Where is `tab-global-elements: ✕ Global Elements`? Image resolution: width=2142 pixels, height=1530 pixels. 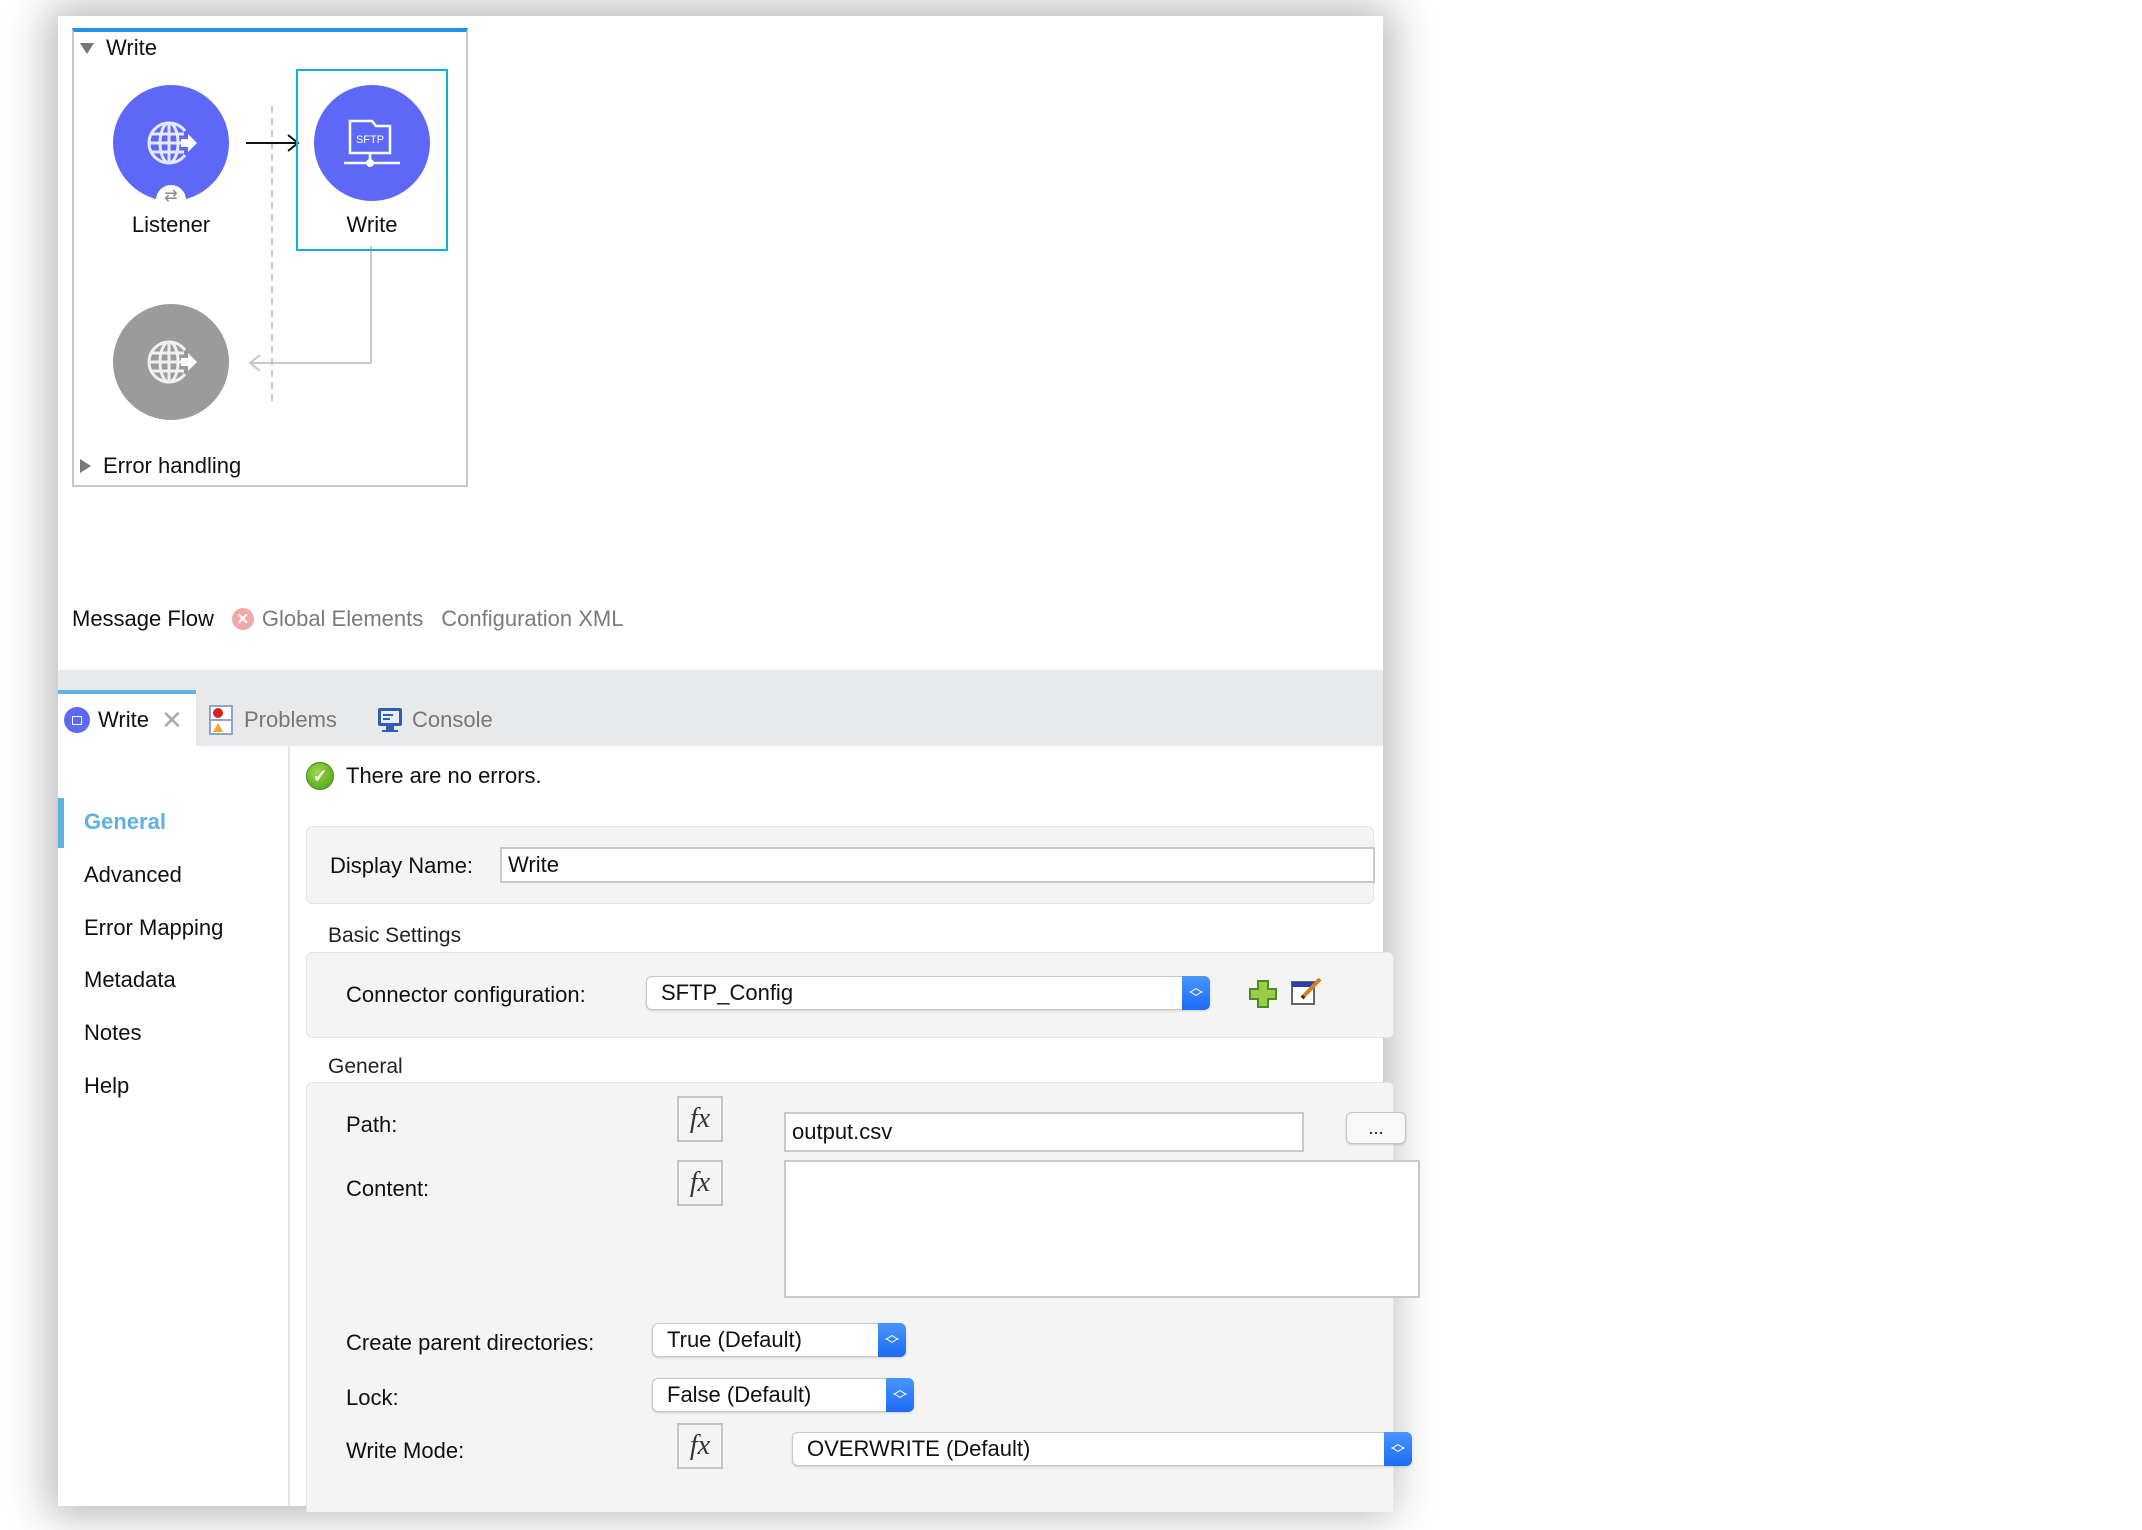 tab-global-elements: ✕ Global Elements is located at coordinates (327, 619).